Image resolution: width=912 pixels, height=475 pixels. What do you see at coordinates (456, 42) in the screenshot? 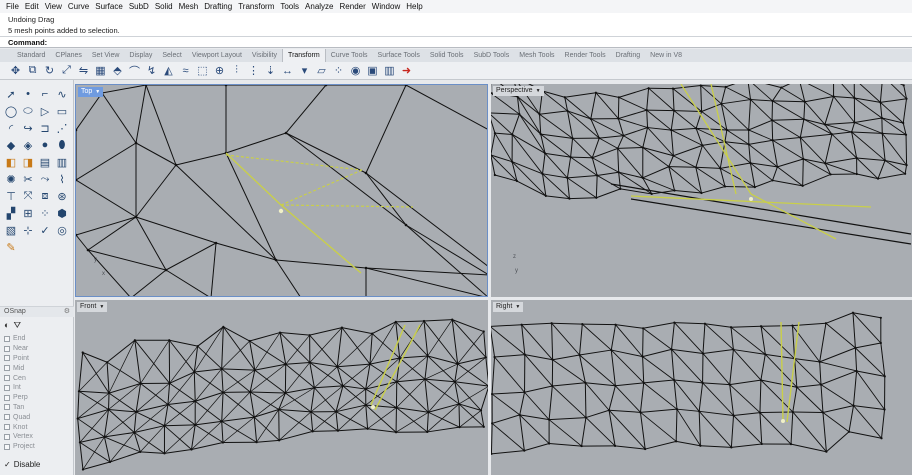
I see `command-prompt: Command:` at bounding box center [456, 42].